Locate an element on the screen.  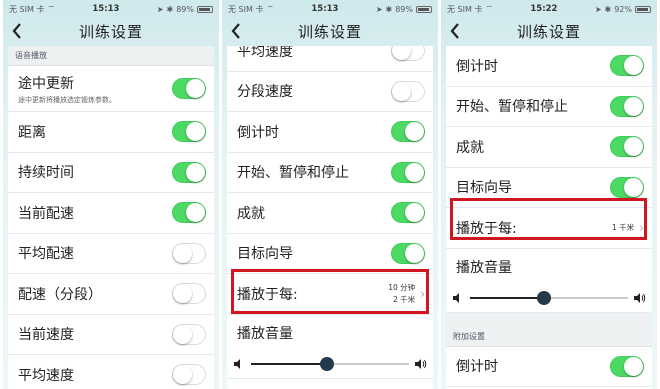
nav-bar: 训练设置 is located at coordinates (111, 31).